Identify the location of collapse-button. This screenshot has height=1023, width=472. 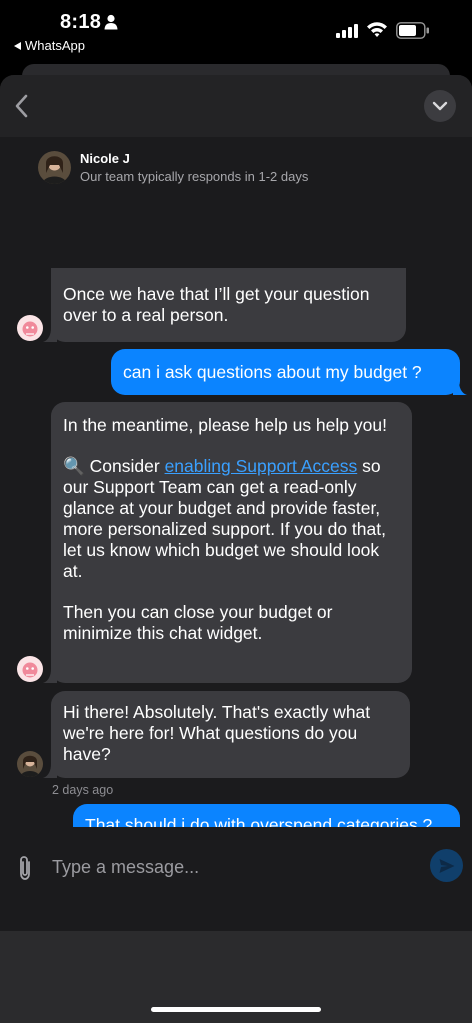
(440, 106).